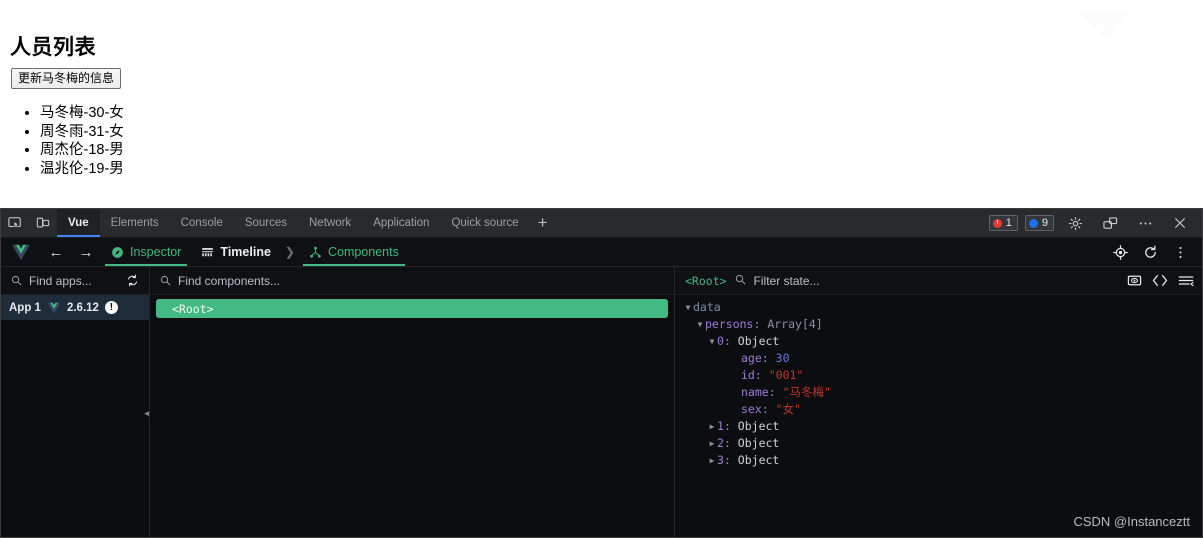 This screenshot has width=1203, height=538. What do you see at coordinates (235, 252) in the screenshot?
I see `vue-tab-timeline: Timeline` at bounding box center [235, 252].